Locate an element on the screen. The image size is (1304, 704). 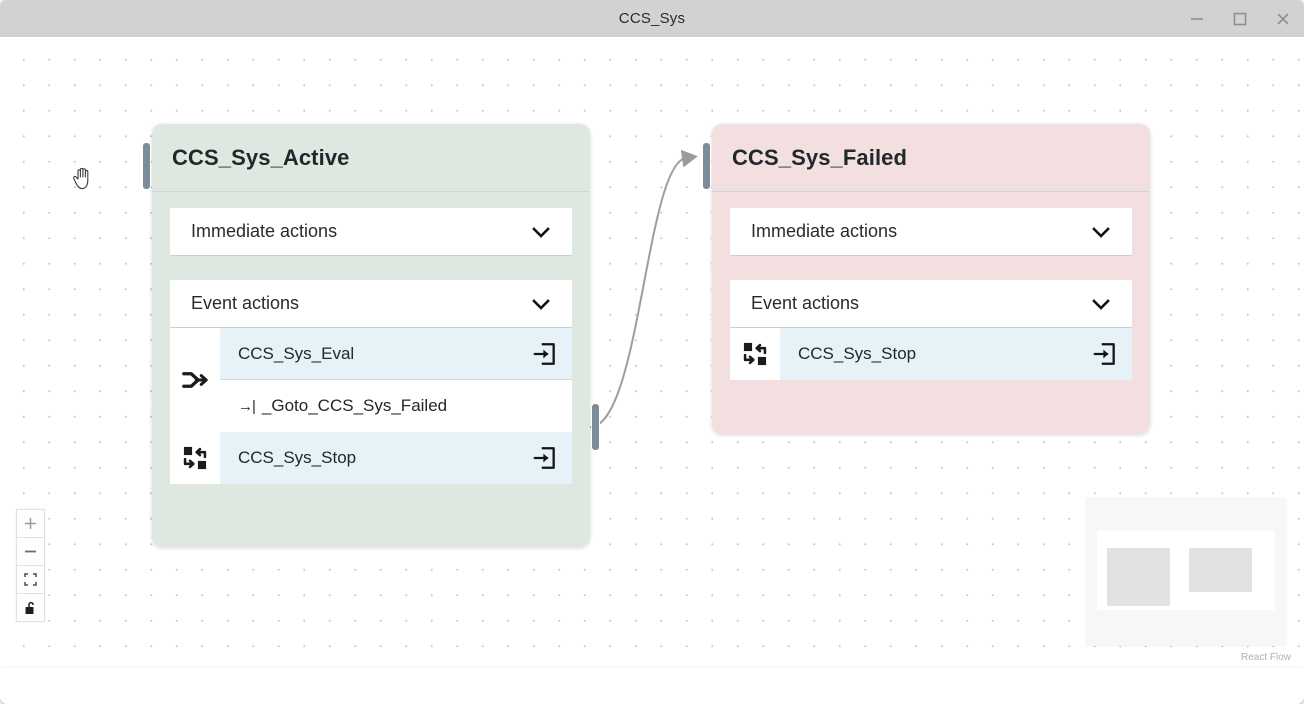
action-rows: CCS_Sys_Eval →| _Goto_CCS_Sys_Failed is located at coordinates (396, 380).